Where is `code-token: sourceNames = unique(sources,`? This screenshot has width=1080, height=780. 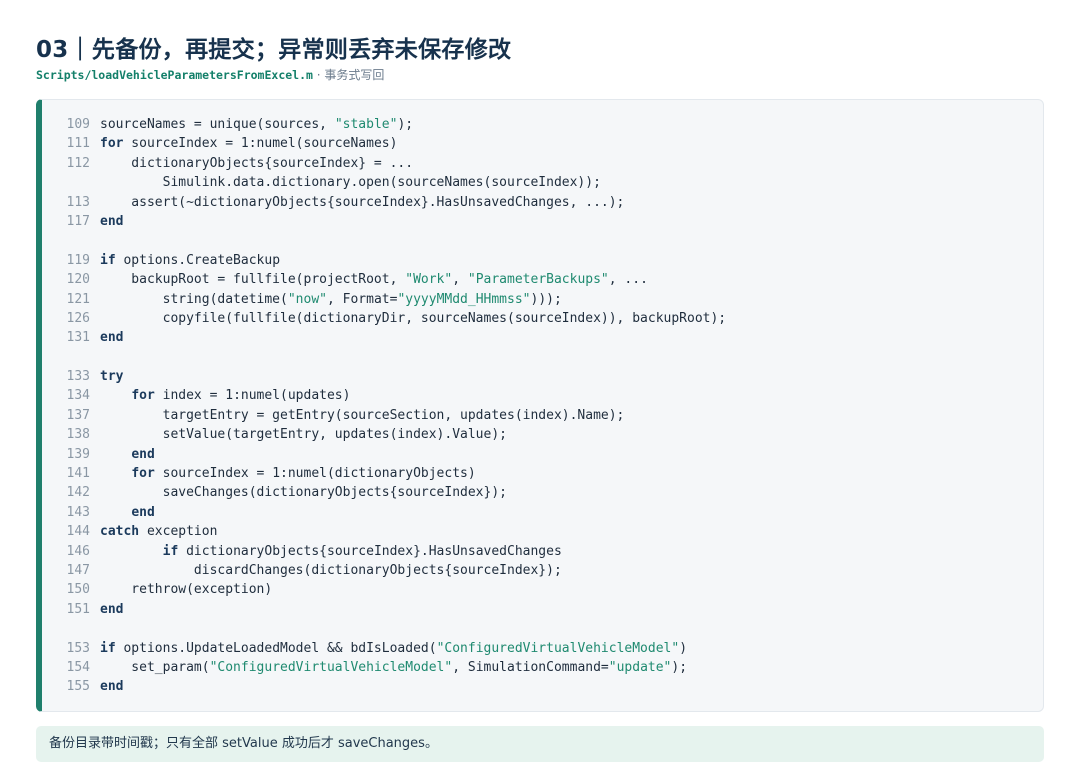 code-token: sourceNames = unique(sources, is located at coordinates (217, 124).